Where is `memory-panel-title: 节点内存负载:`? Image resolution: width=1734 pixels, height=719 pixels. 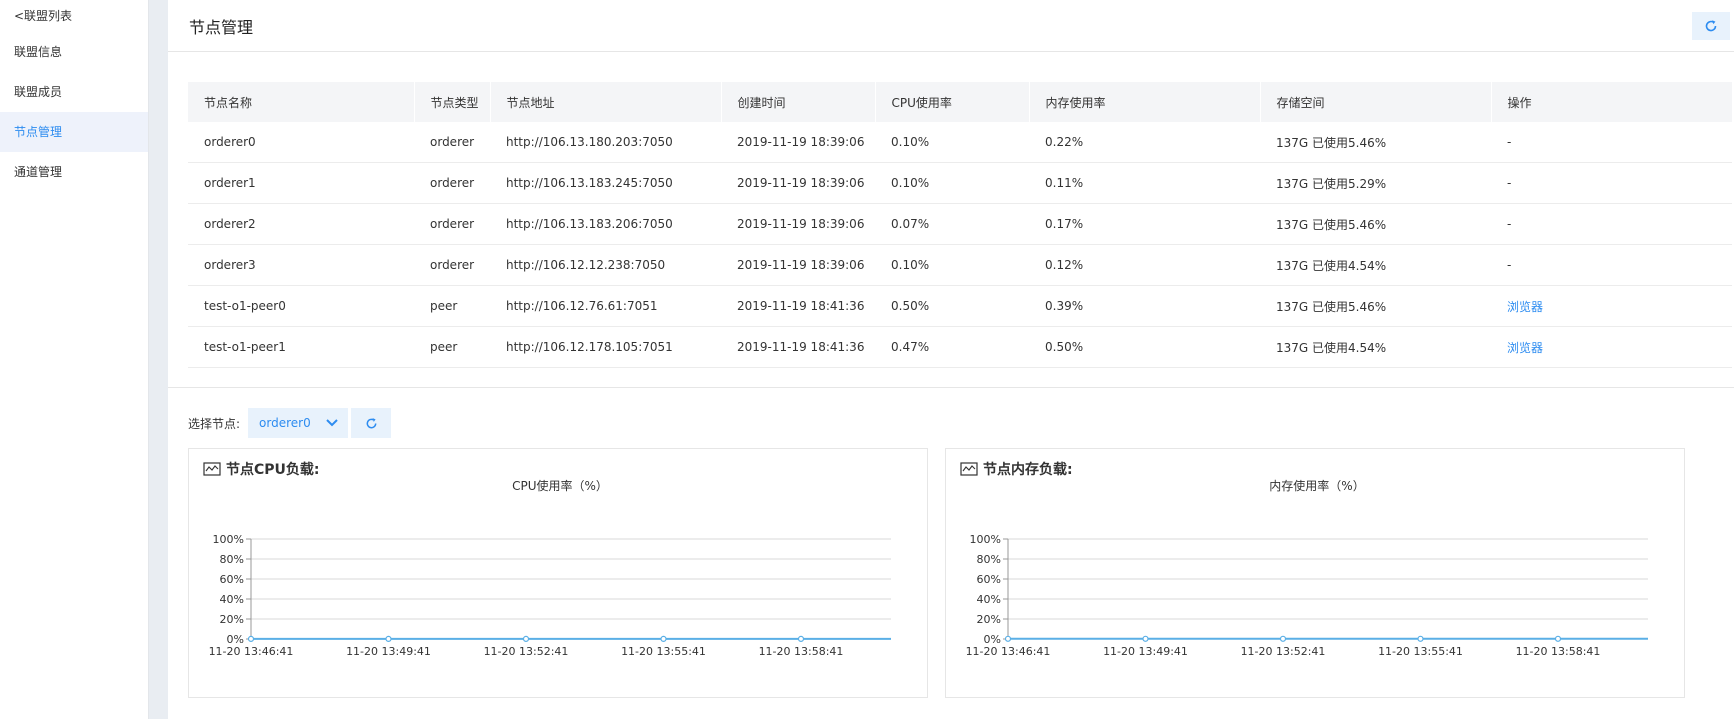 memory-panel-title: 节点内存负载: is located at coordinates (1016, 469).